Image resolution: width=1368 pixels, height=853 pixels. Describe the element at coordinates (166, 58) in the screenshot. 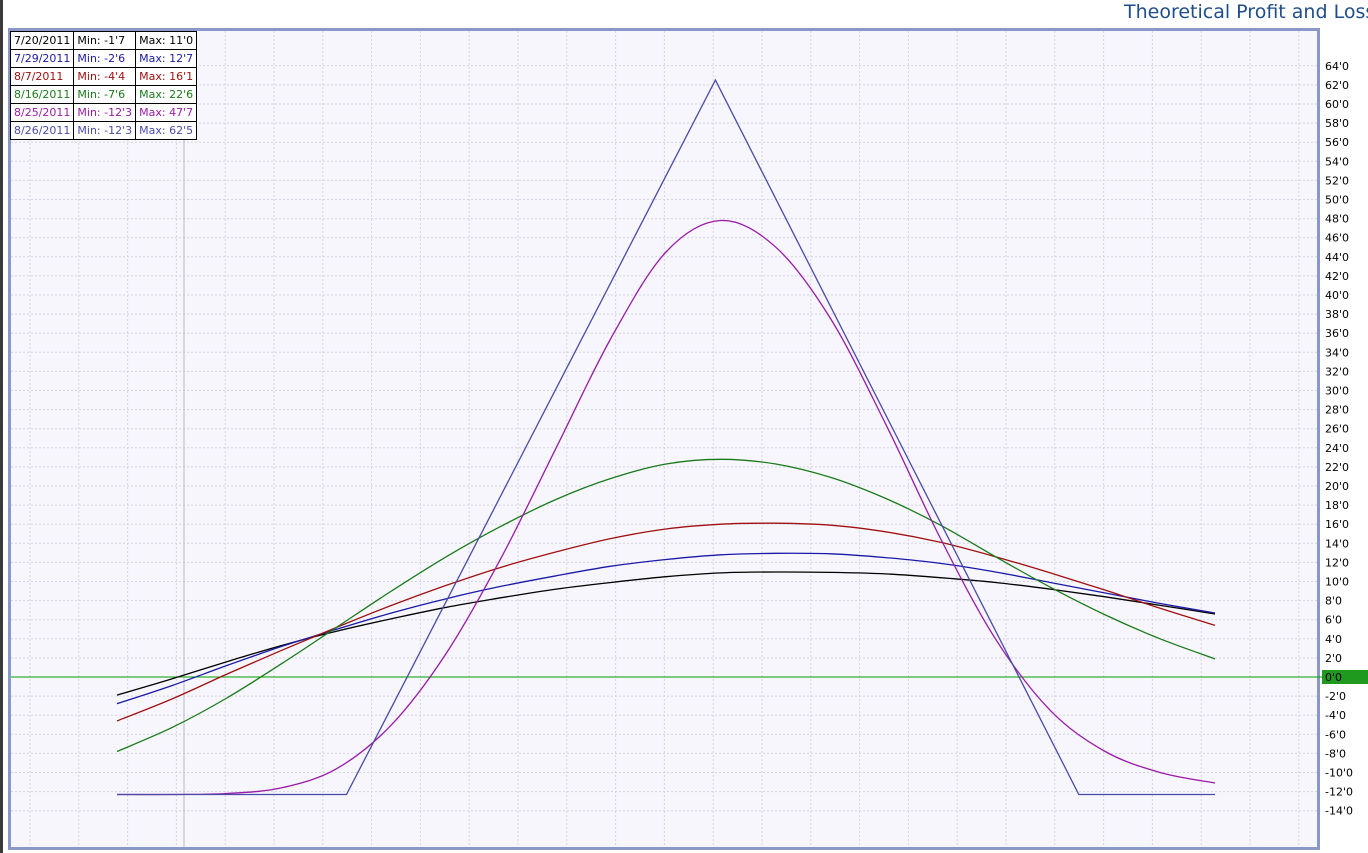

I see `legend-max: Max: 12'7` at that location.